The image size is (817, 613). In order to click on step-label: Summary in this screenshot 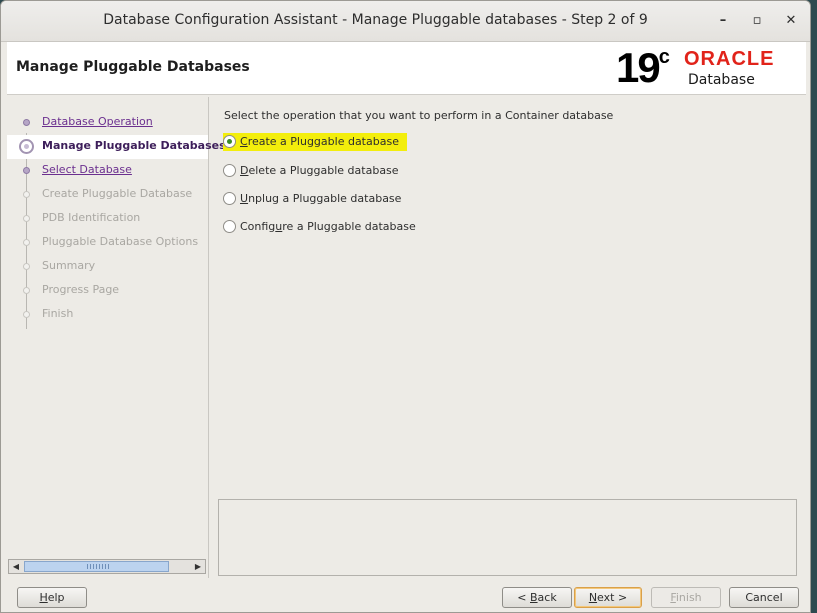, I will do `click(69, 265)`.